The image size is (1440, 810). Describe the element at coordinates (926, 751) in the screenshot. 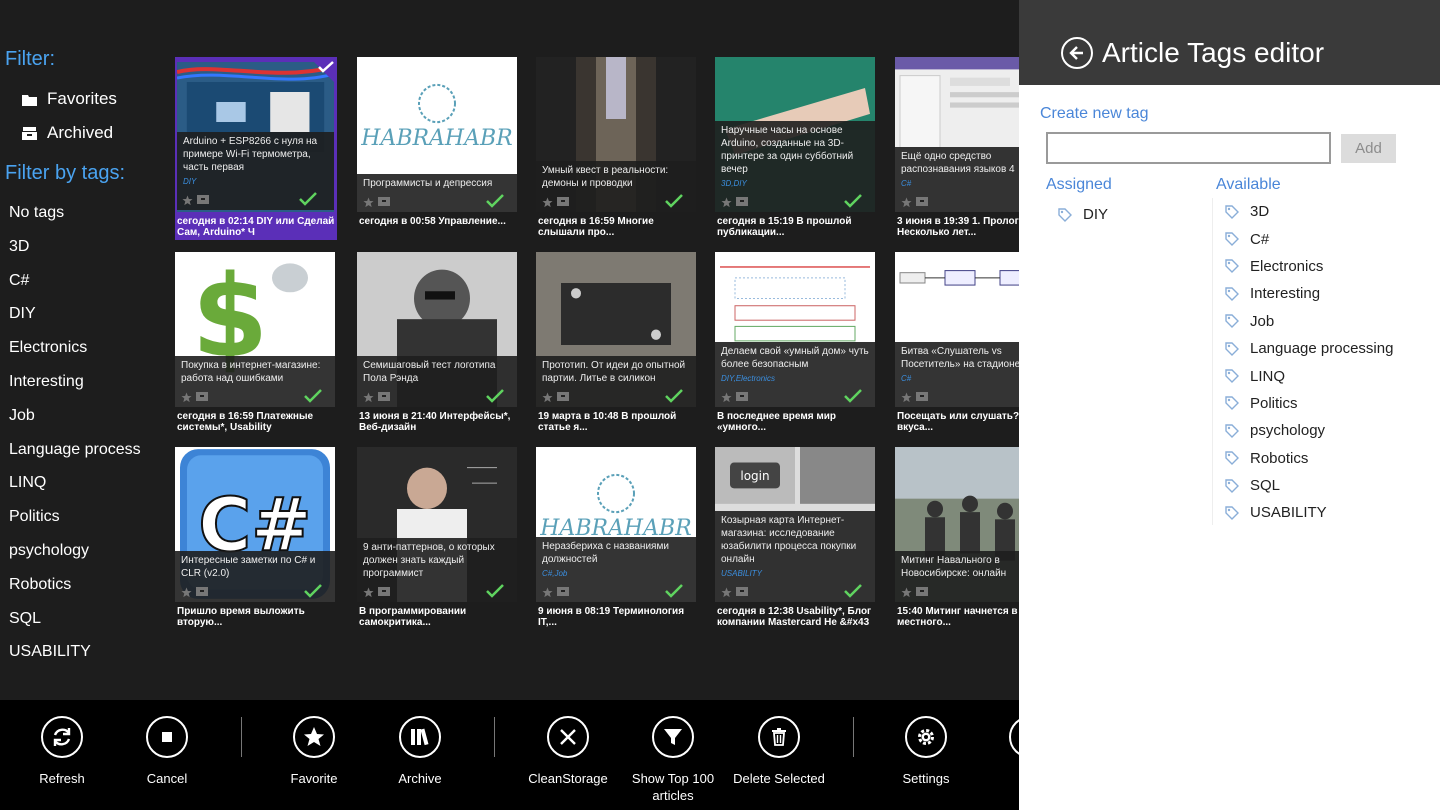

I see `settings-button: Settings` at that location.